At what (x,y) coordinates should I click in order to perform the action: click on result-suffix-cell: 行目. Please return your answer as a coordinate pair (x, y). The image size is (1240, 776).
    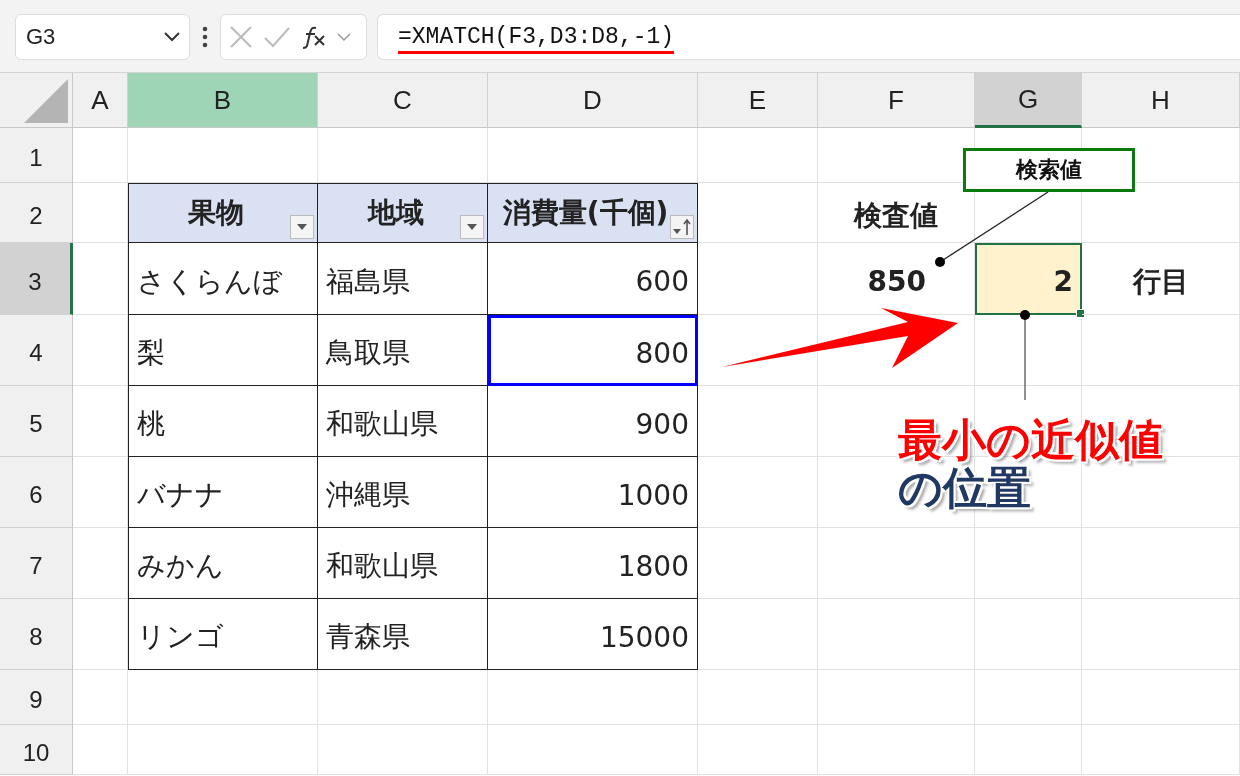
    Looking at the image, I should click on (1161, 279).